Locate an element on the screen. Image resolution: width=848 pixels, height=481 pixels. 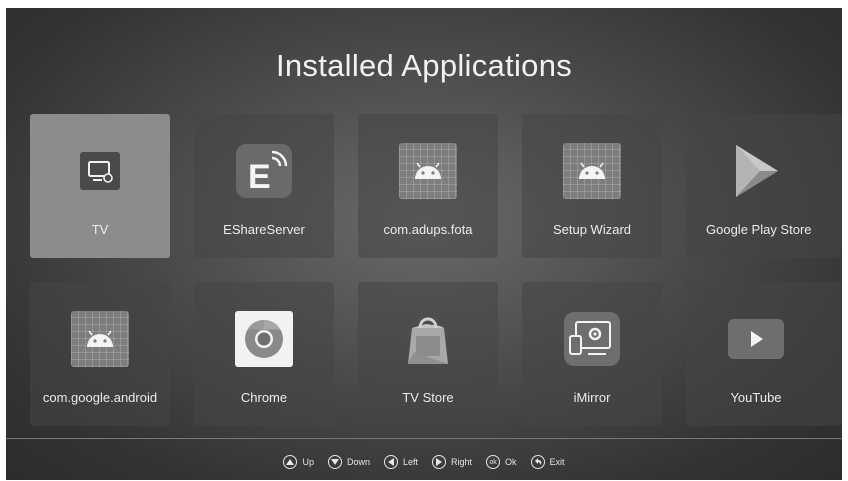
app-tile-com-google-android: com.google.android is located at coordinates (100, 354).